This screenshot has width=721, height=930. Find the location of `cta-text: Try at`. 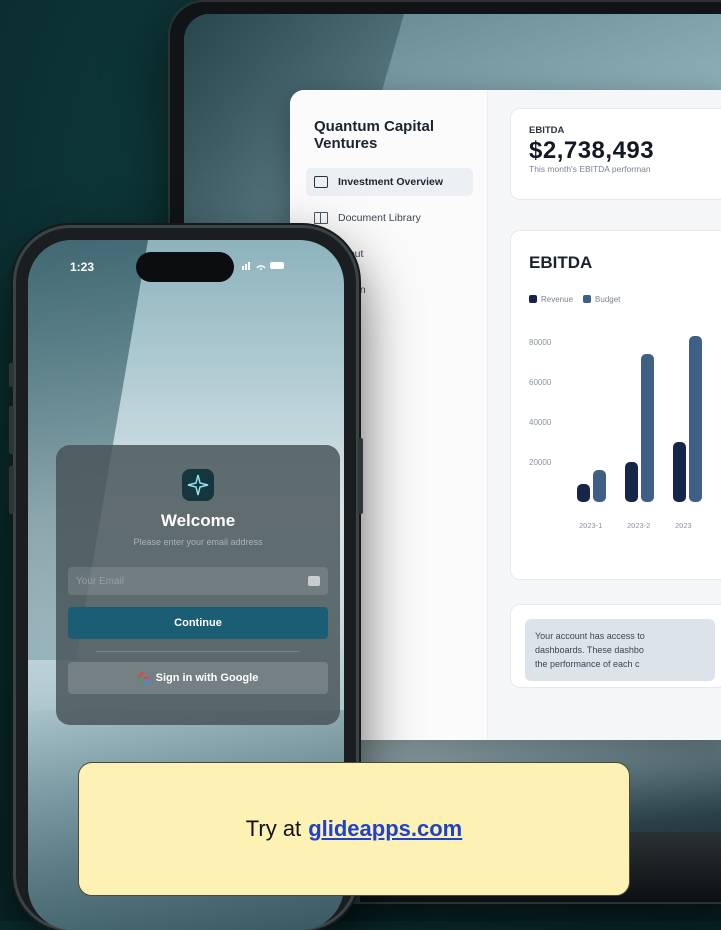

cta-text: Try at is located at coordinates (273, 828).